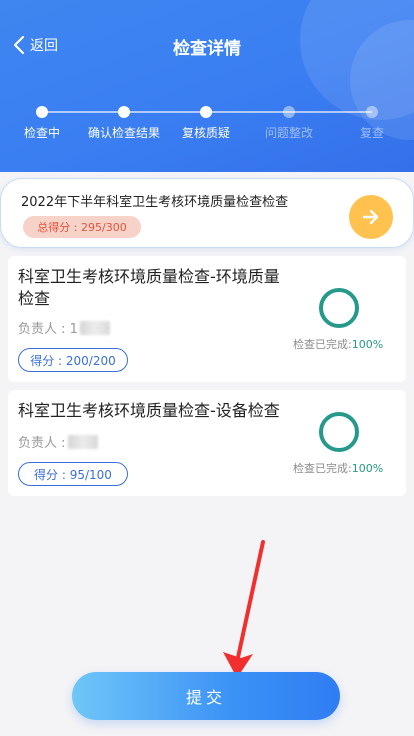 The width and height of the screenshot is (414, 736). Describe the element at coordinates (289, 133) in the screenshot. I see `step-label-4: 问题整改` at that location.